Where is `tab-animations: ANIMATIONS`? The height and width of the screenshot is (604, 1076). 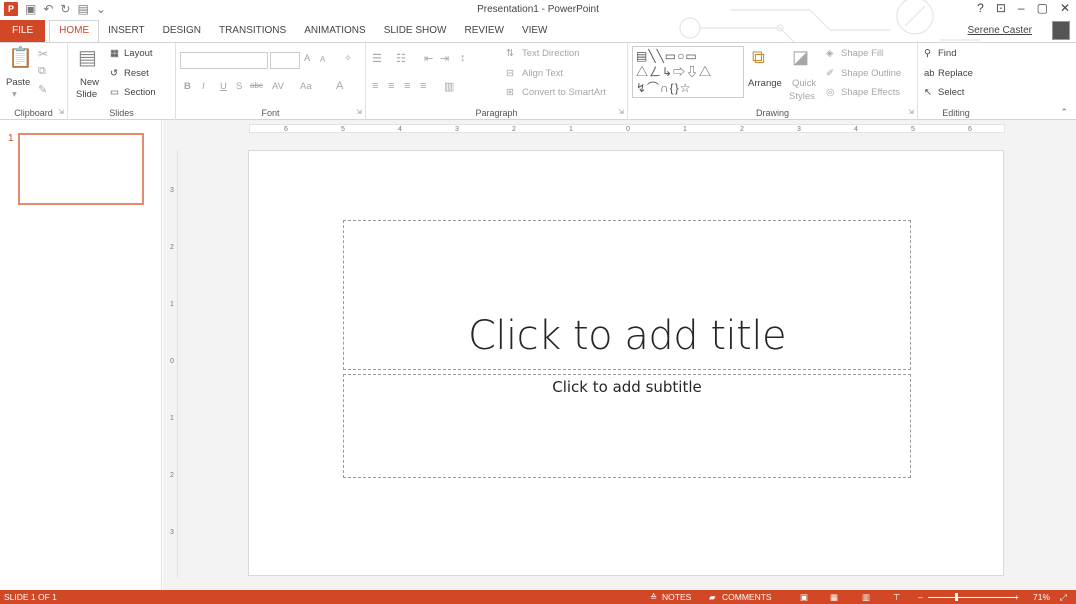 tab-animations: ANIMATIONS is located at coordinates (334, 31).